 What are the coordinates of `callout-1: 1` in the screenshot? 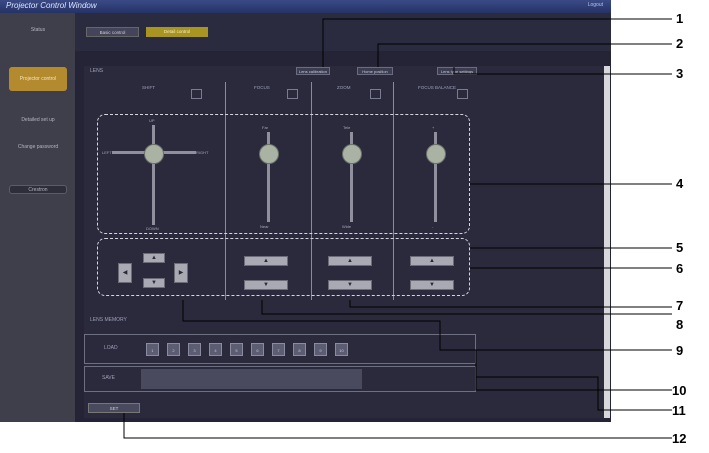 It's located at (680, 18).